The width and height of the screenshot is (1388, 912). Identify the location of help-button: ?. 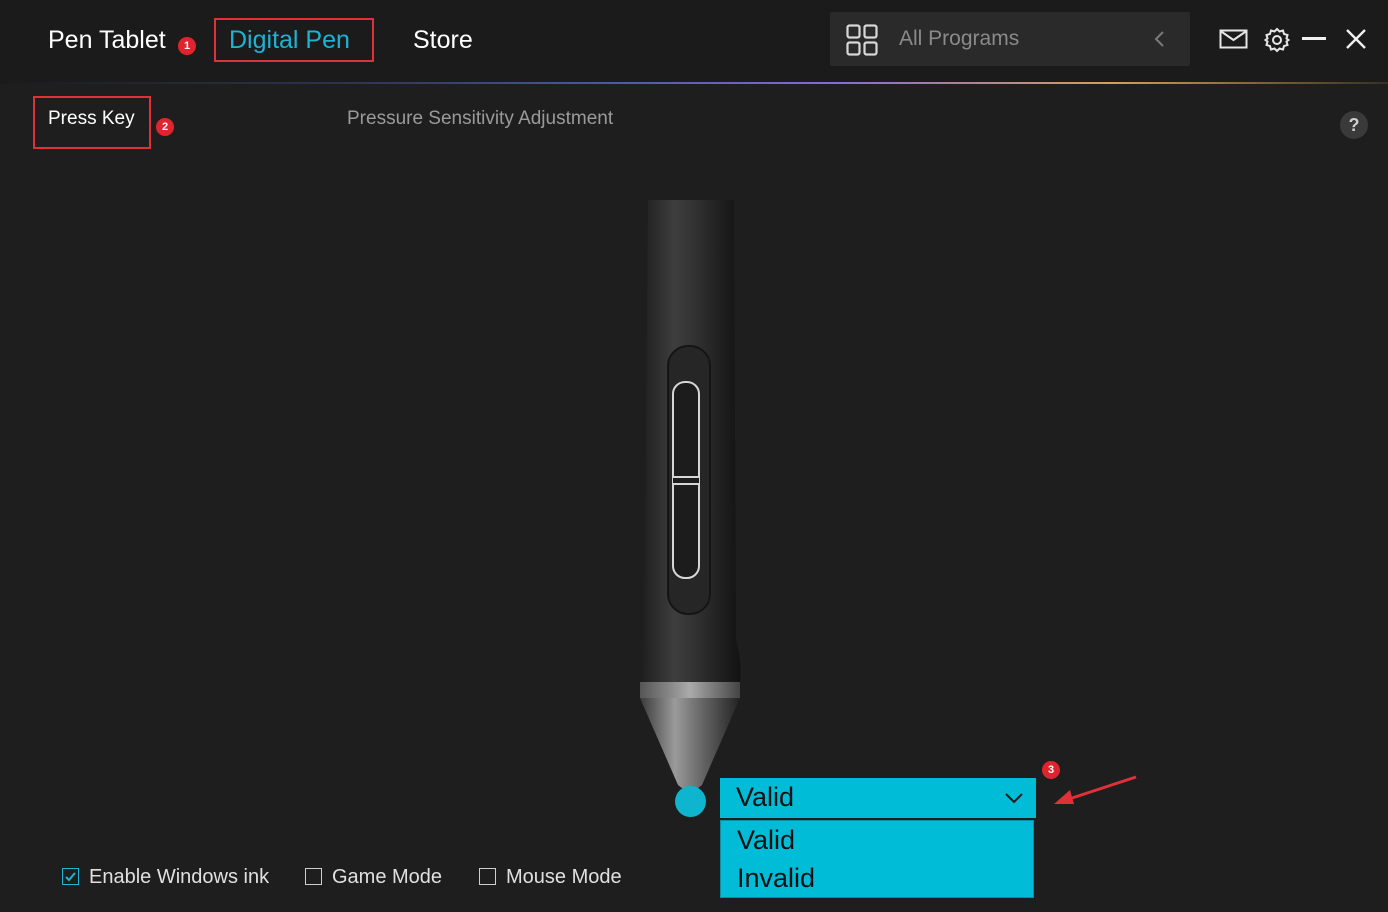
(1354, 125).